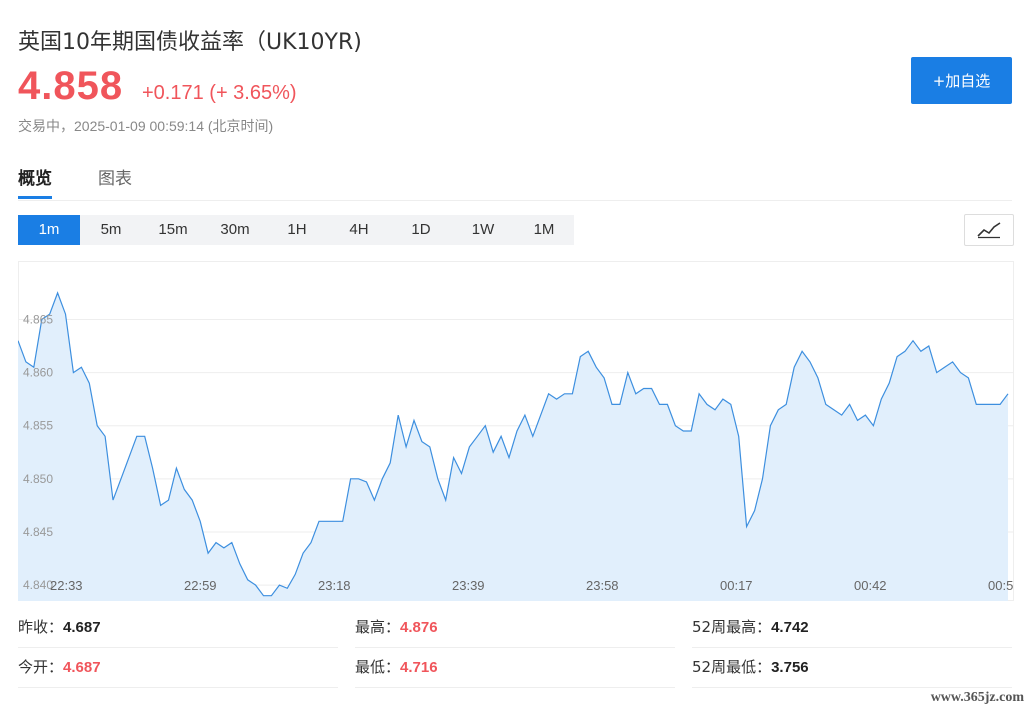 The width and height of the screenshot is (1032, 712). What do you see at coordinates (174, 126) in the screenshot?
I see `update-datetime: 2025-01-09 00:59:14 (北京时间)` at bounding box center [174, 126].